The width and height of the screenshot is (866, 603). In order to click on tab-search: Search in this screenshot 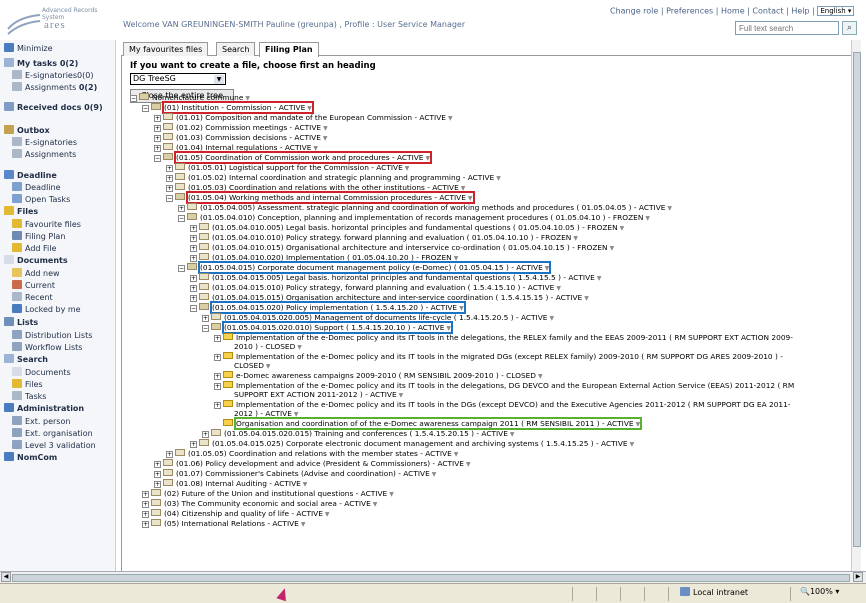, I will do `click(236, 49)`.